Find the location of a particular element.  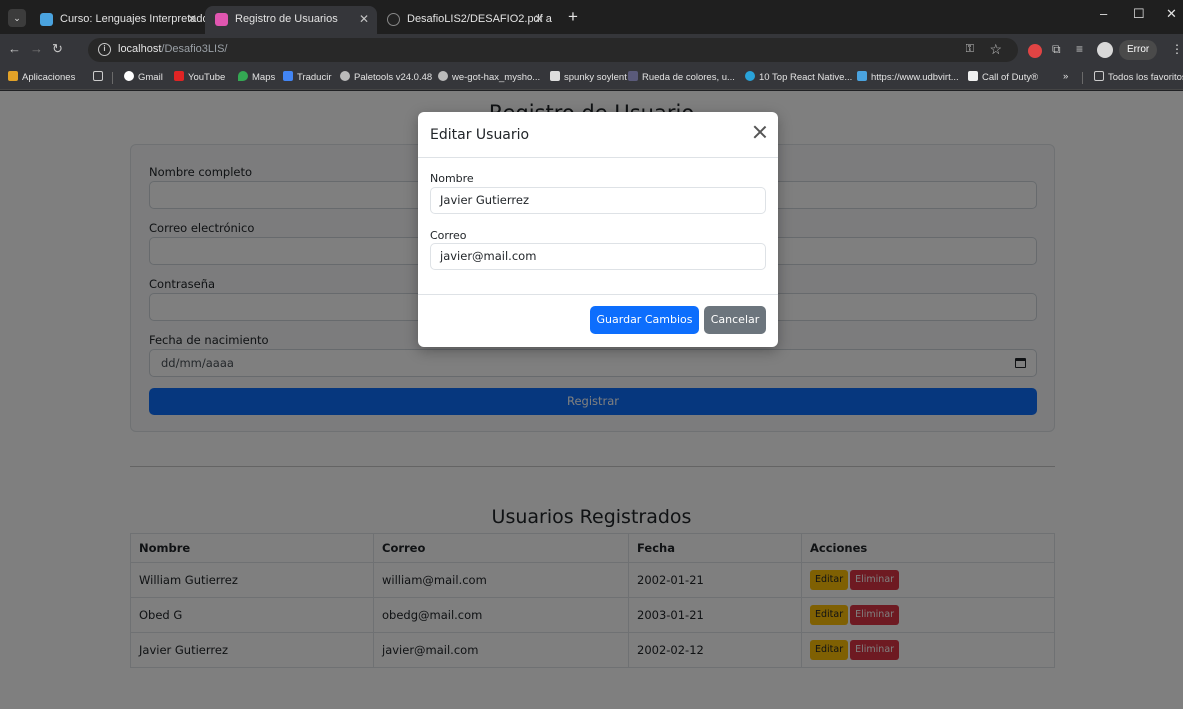

url-text: localhost/Desafio3LIS/ is located at coordinates (172, 49).